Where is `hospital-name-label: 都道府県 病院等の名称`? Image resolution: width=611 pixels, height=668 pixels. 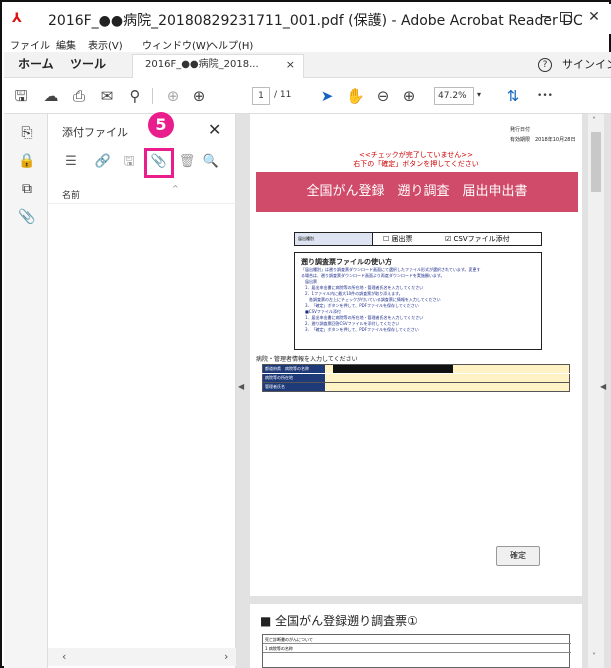 hospital-name-label: 都道府県 病院等の名称 is located at coordinates (294, 369).